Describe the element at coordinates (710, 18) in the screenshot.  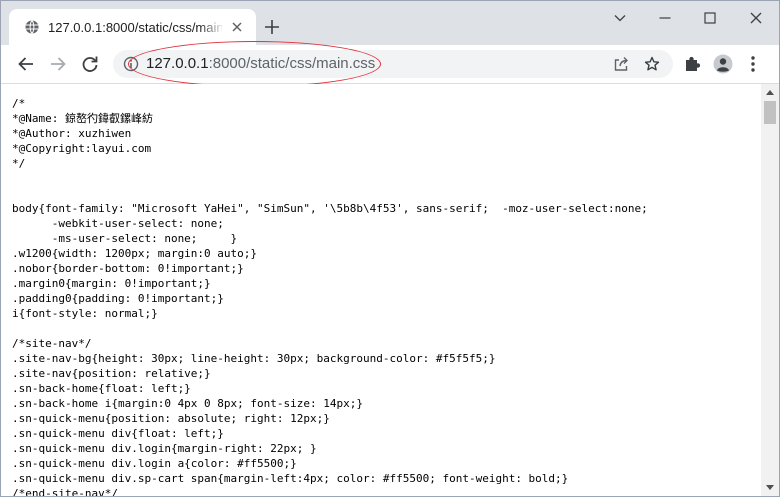
I see `maximize-window-icon` at that location.